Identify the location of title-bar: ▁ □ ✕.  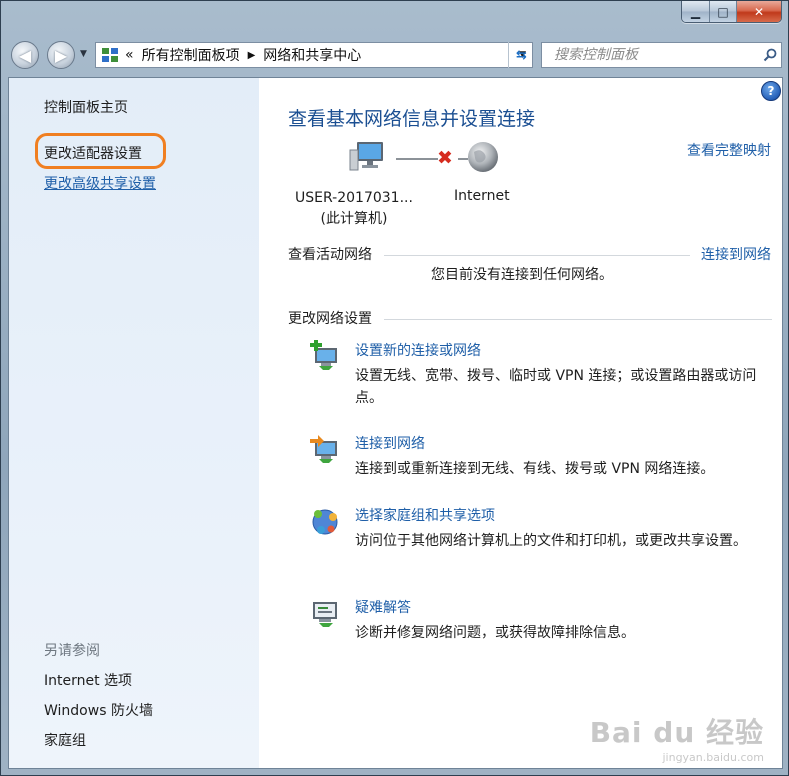
(394, 17).